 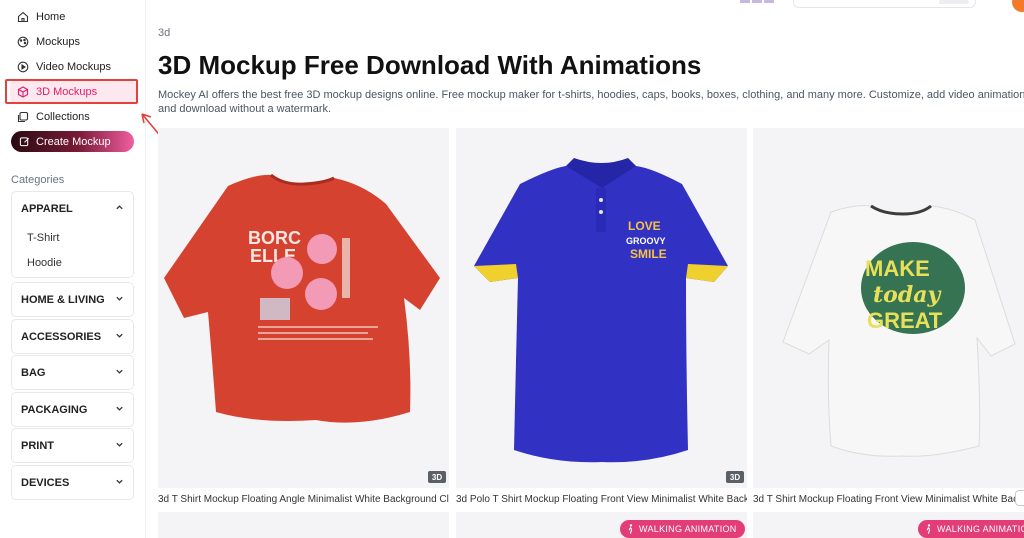 What do you see at coordinates (54, 409) in the screenshot?
I see `category-label: PACKAGING` at bounding box center [54, 409].